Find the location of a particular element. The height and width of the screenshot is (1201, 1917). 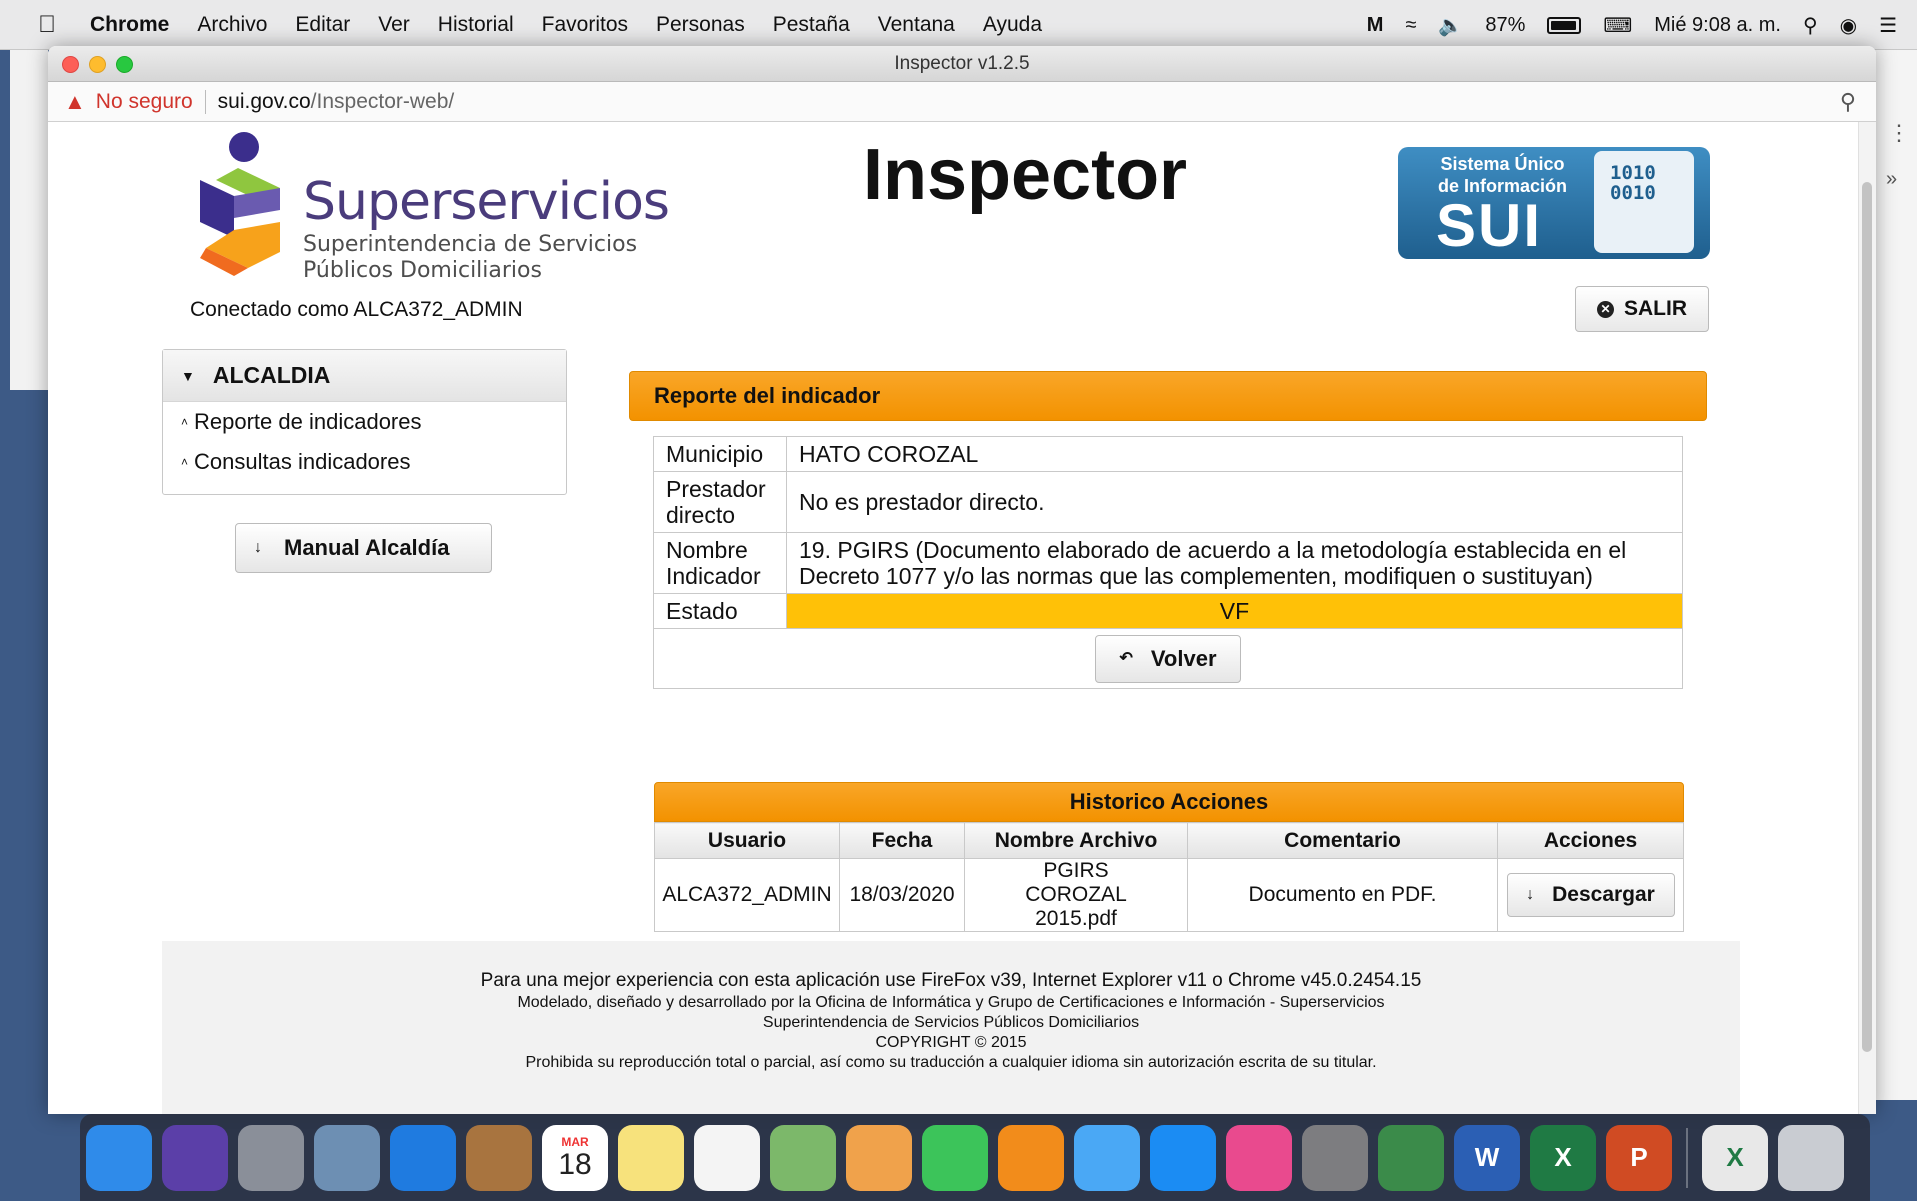

malwarebytes-icon: M is located at coordinates (1375, 25).